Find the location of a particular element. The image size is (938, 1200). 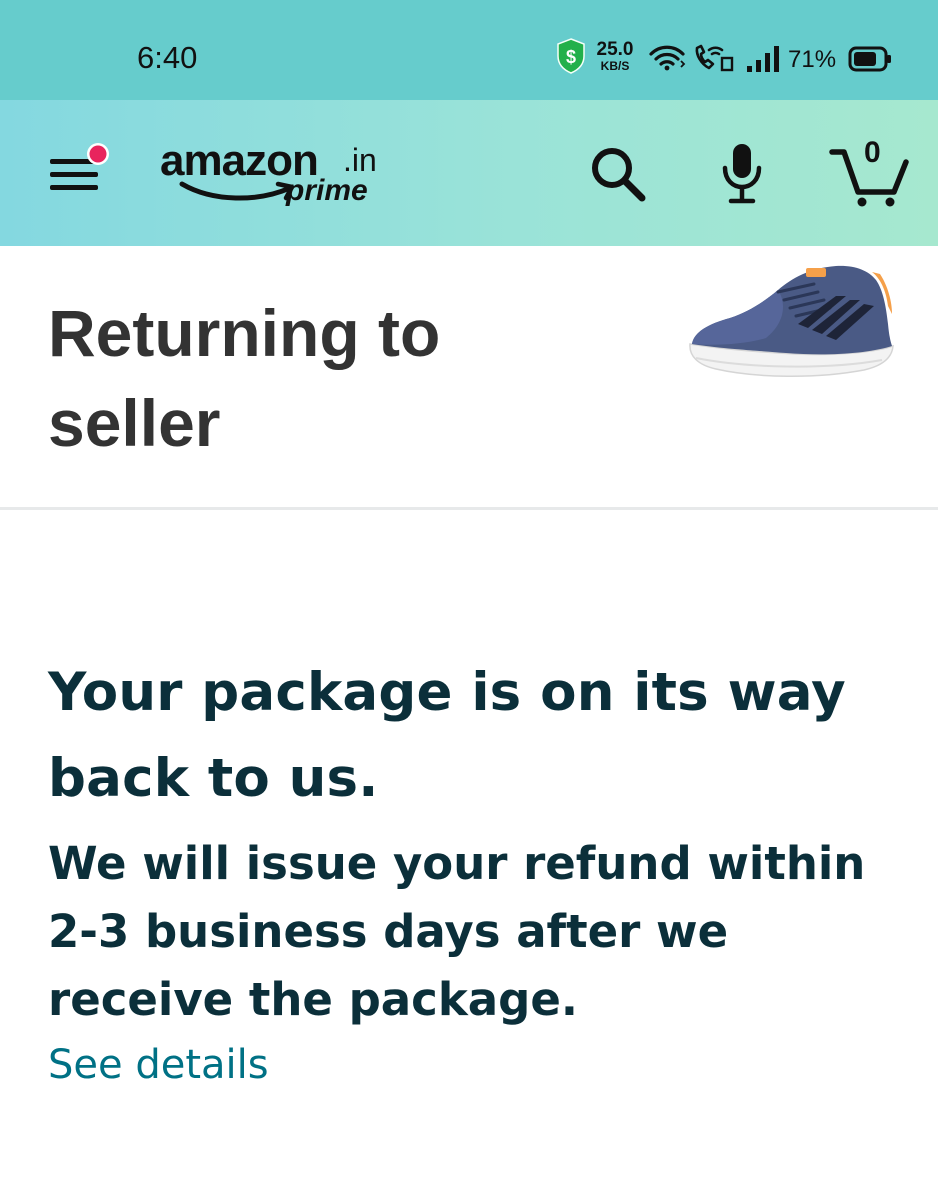

app-header: amazon .in prime 0 is located at coordinates (469, 173).